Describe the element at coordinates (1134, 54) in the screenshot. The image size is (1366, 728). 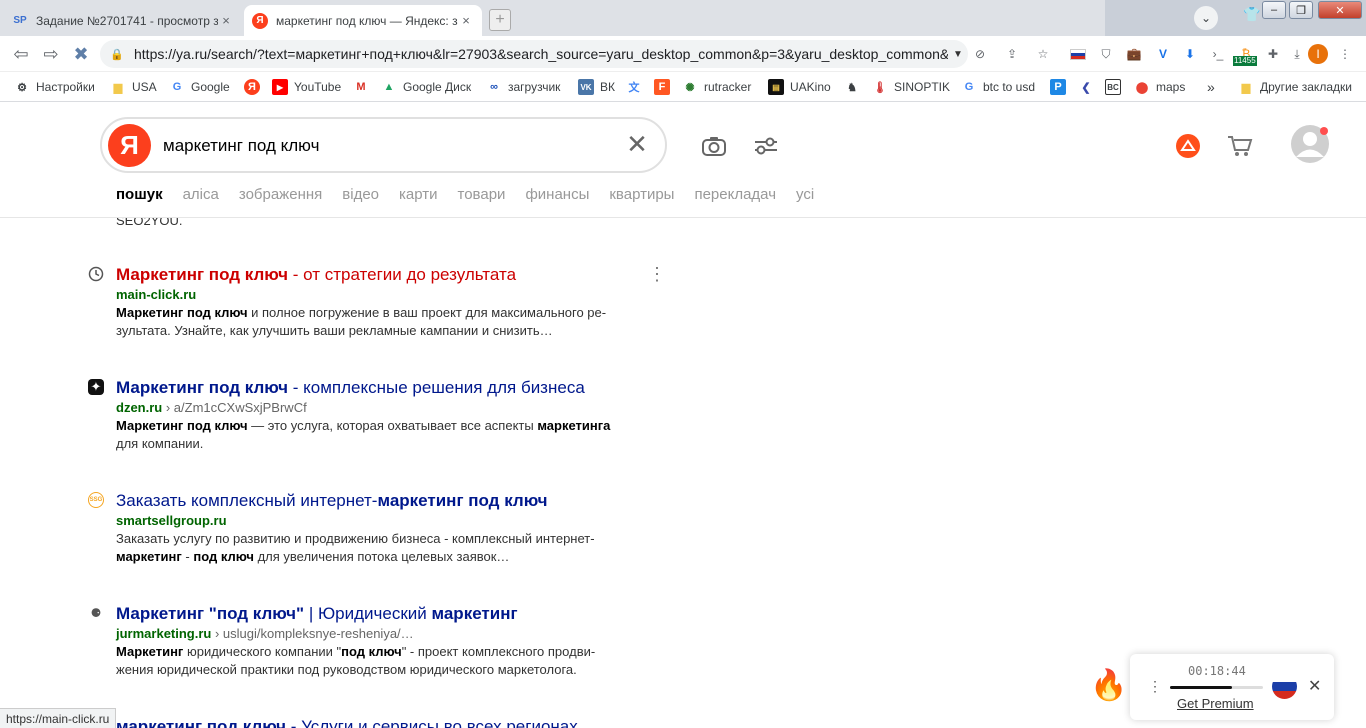
I see `briefcase-icon: 💼` at that location.